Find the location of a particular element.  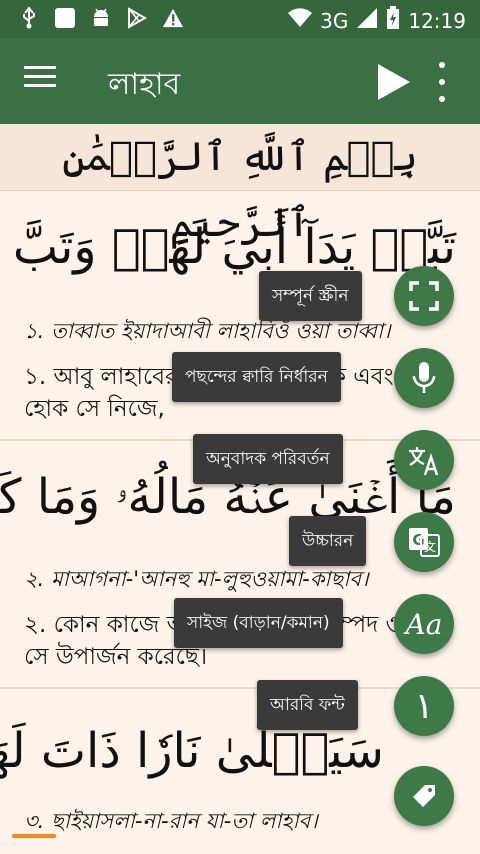

wifi-icon is located at coordinates (300, 20).